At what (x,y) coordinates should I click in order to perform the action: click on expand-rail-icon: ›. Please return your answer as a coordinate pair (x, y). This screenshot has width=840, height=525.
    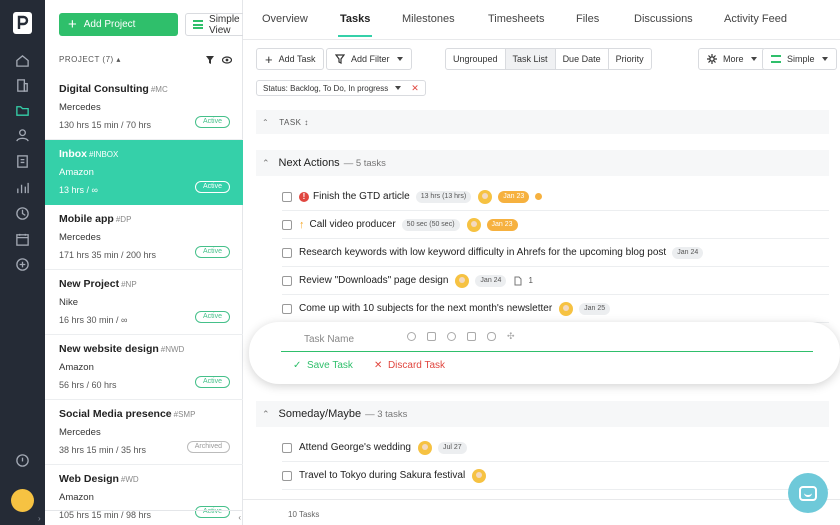
    Looking at the image, I should click on (39, 518).